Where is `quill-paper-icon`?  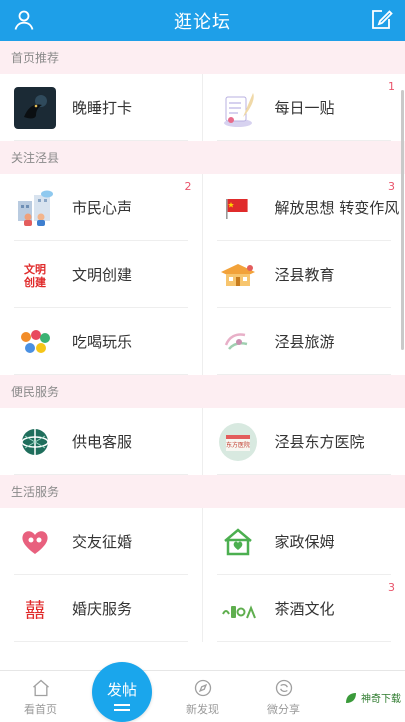
quill-paper-icon is located at coordinates (238, 108).